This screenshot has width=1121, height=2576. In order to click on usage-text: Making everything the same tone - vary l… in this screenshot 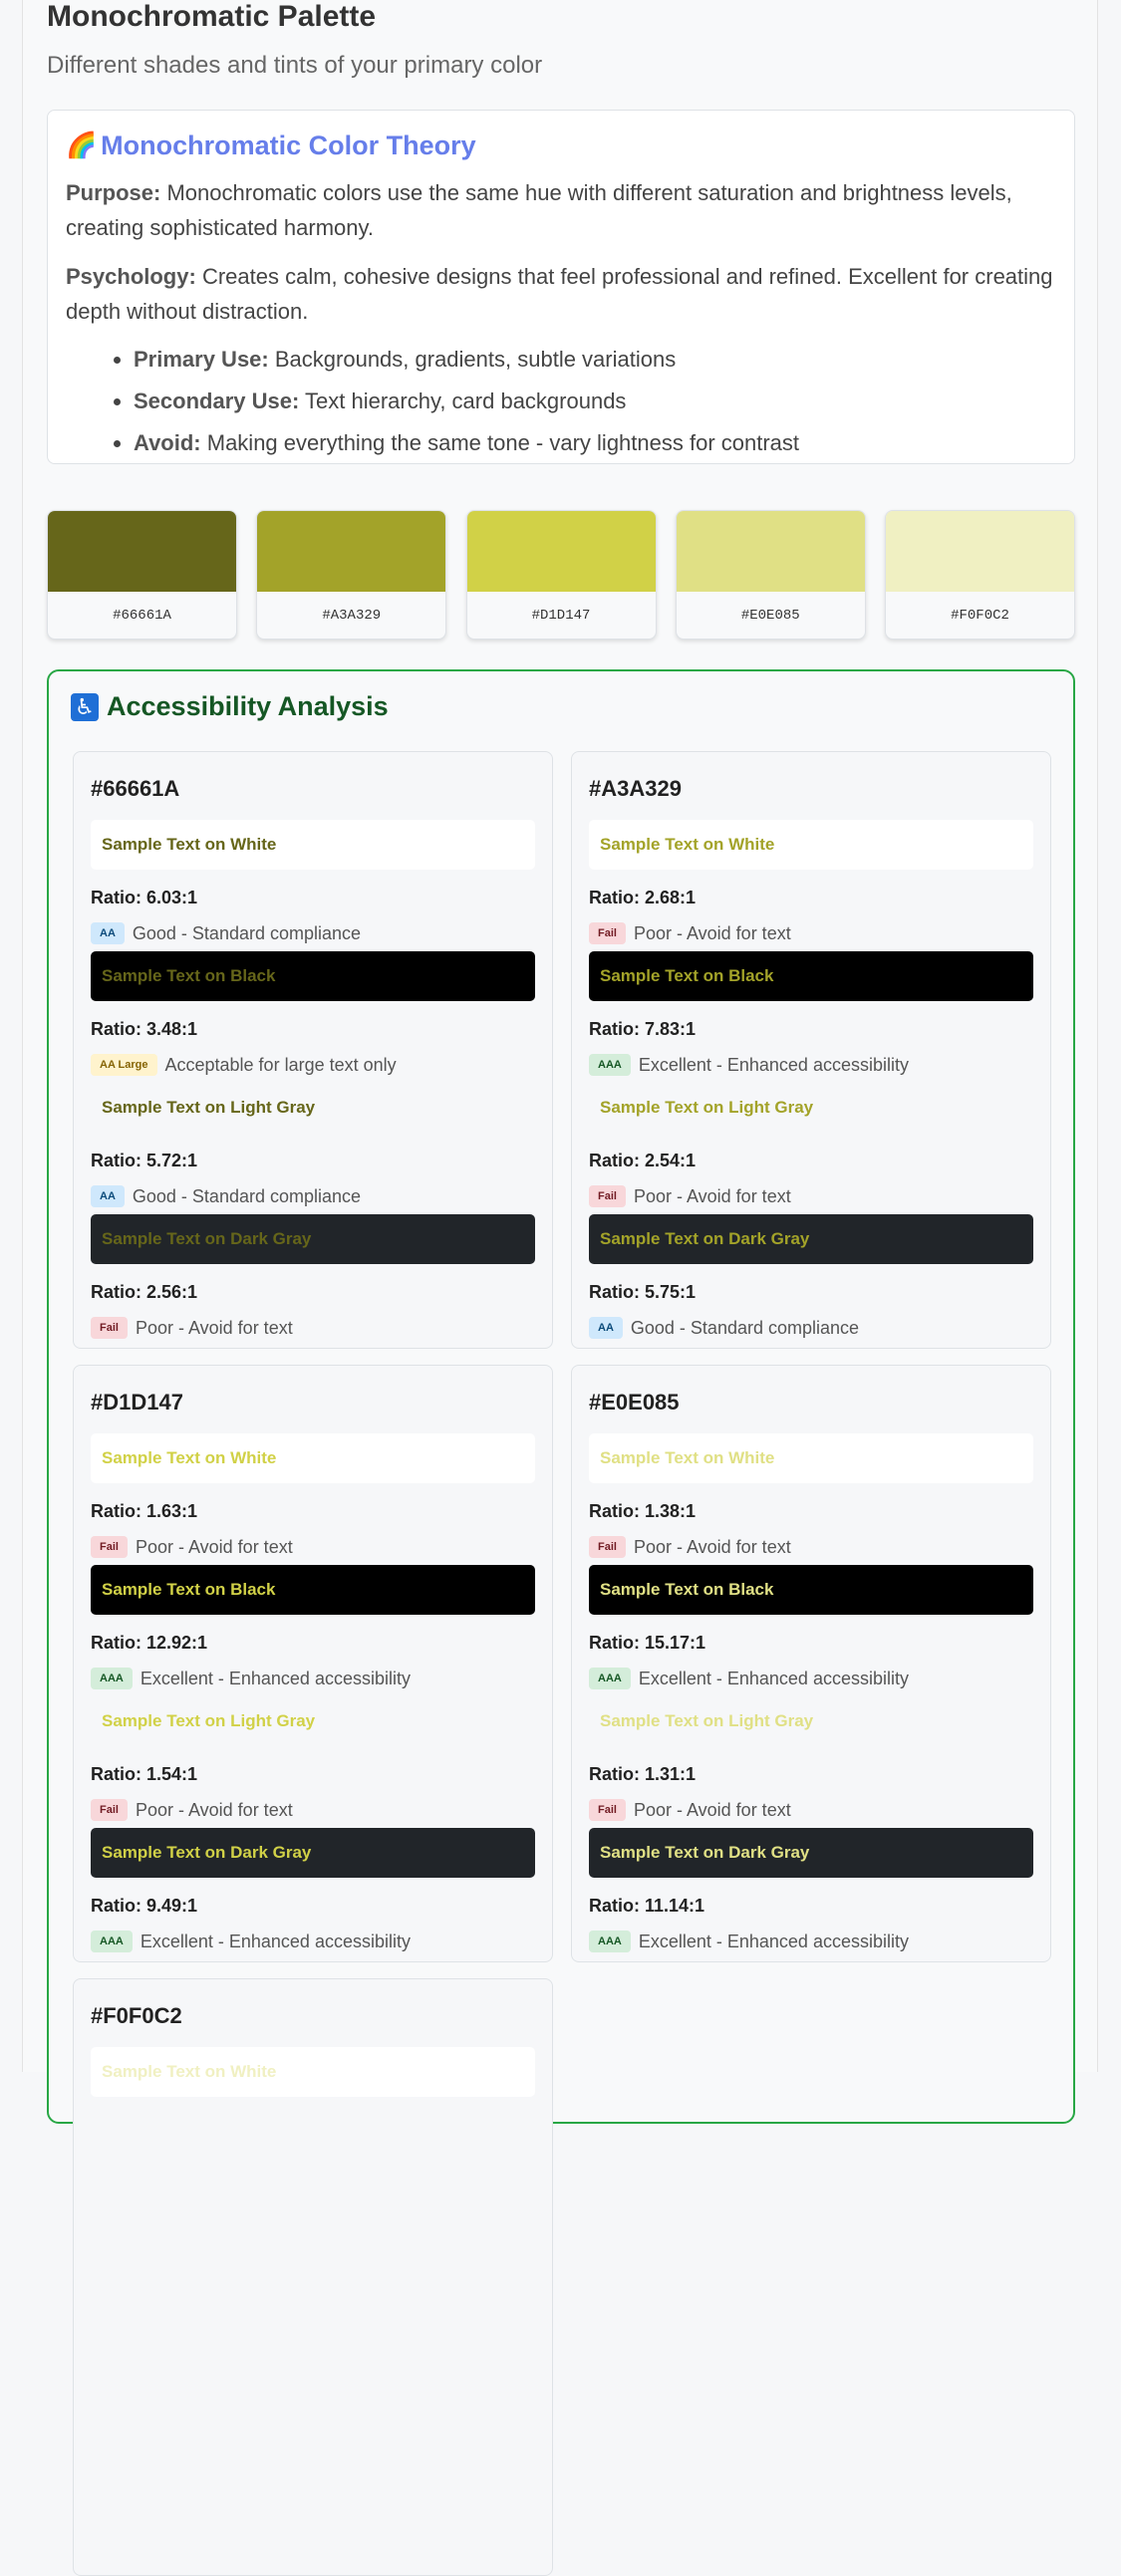, I will do `click(503, 442)`.